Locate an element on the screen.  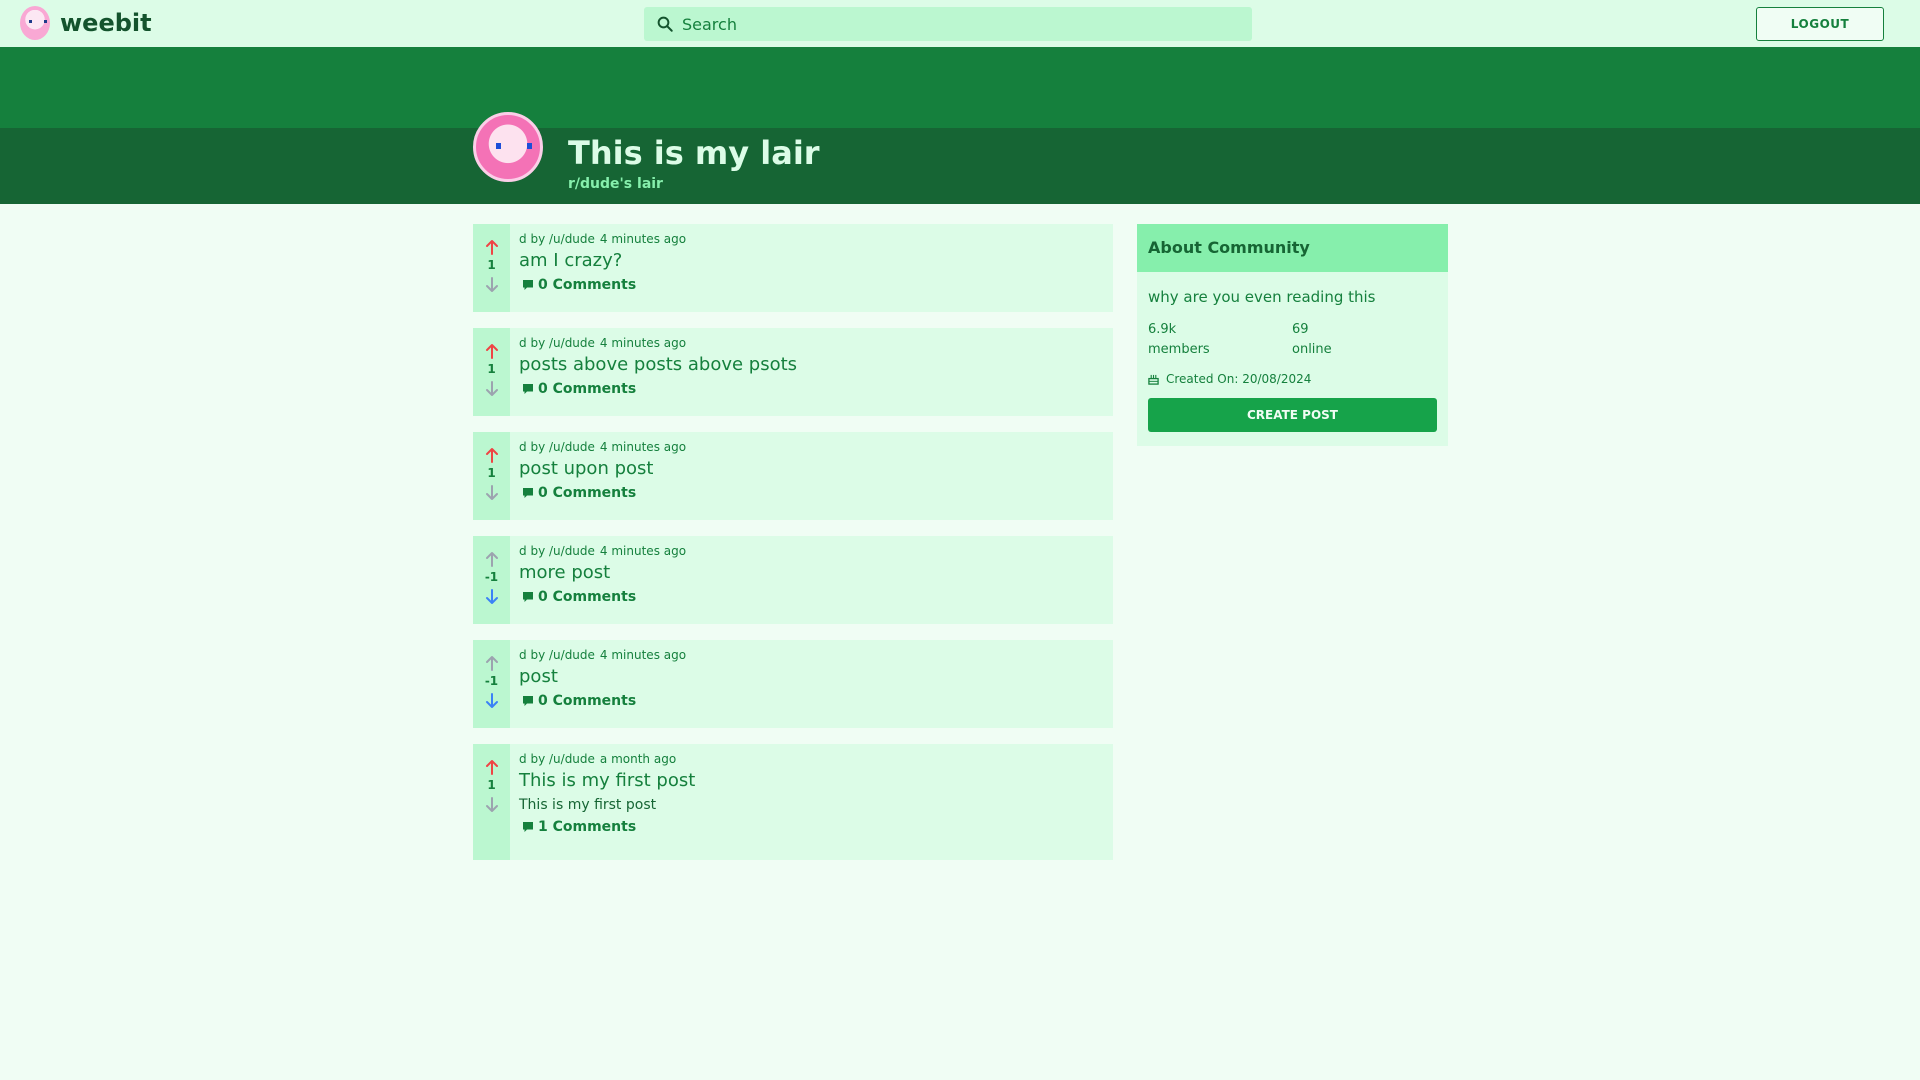
members-count: 6.9k is located at coordinates (1162, 329).